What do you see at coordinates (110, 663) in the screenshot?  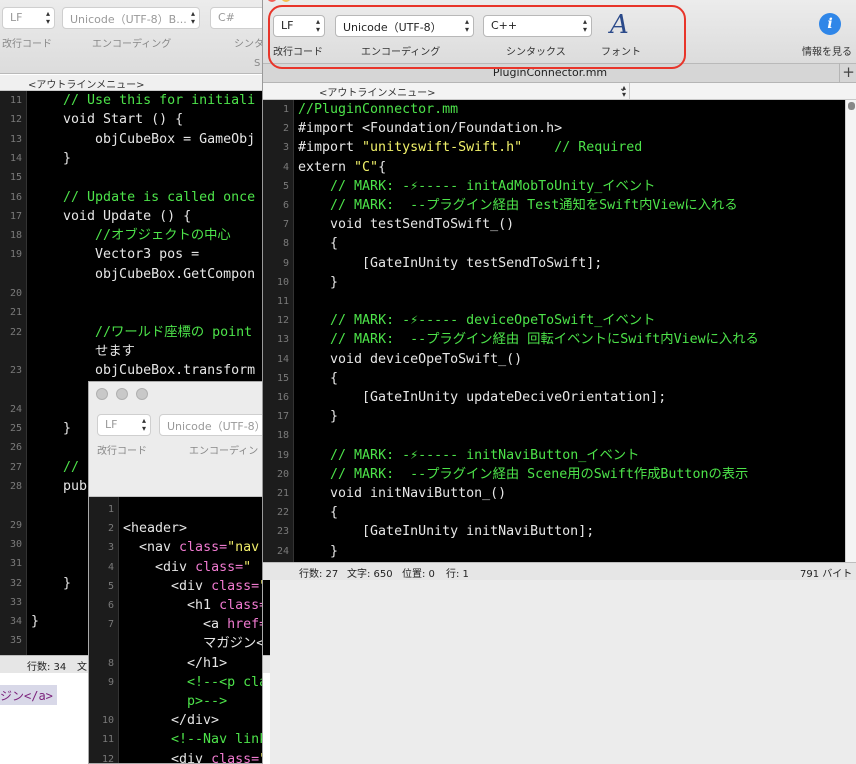 I see `line-number: 8` at bounding box center [110, 663].